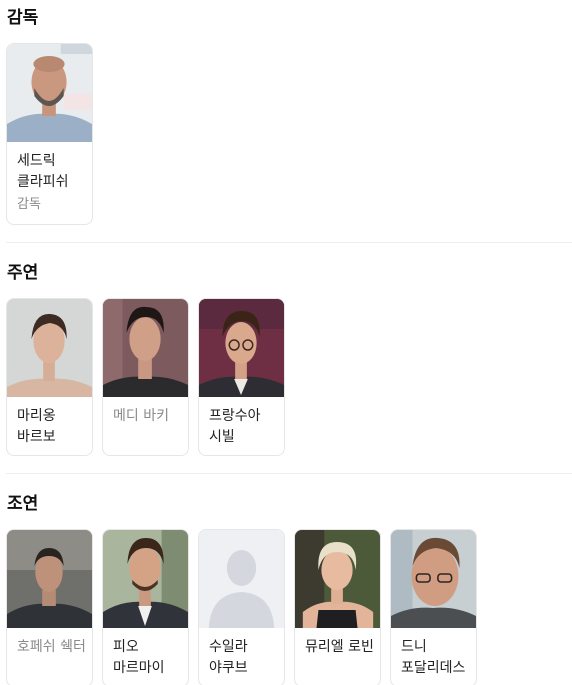 The width and height of the screenshot is (572, 685). I want to click on person-card-hofesh-shechter: 호페쉬 쉑터, so click(49, 607).